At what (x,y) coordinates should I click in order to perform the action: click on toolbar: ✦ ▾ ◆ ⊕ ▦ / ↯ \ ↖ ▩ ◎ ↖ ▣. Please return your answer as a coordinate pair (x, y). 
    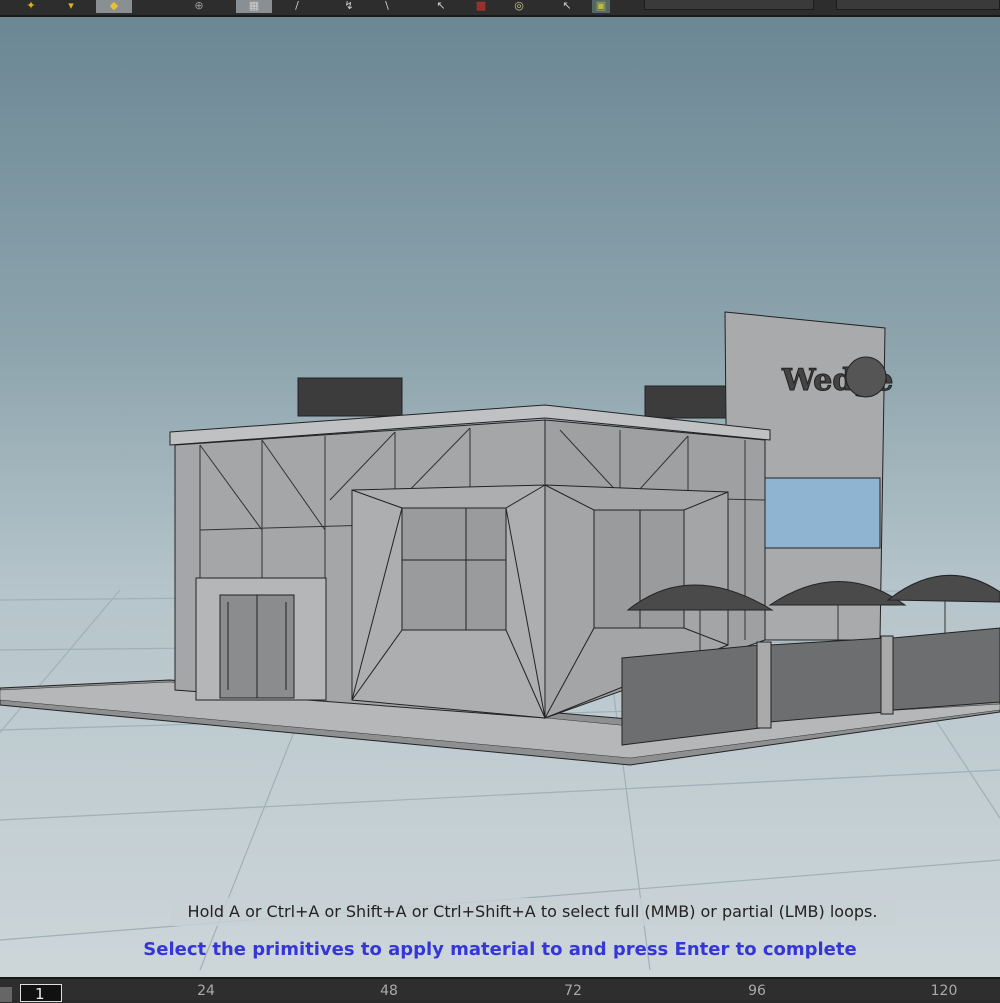
    Looking at the image, I should click on (500, 8).